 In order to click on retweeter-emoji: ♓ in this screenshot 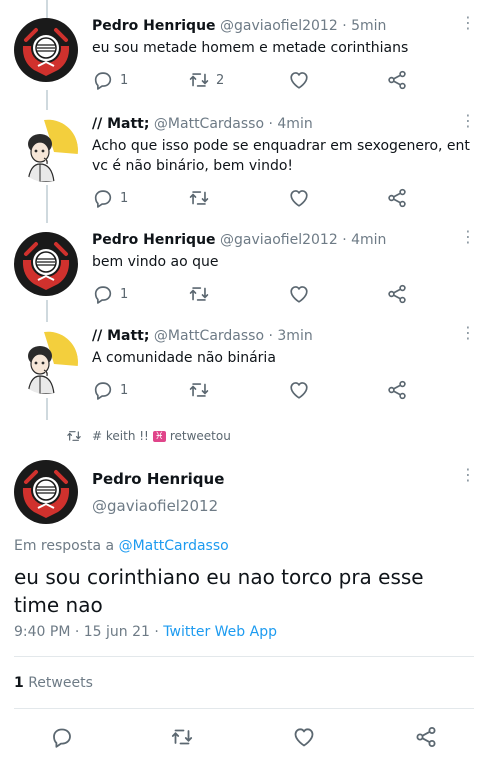, I will do `click(159, 436)`.